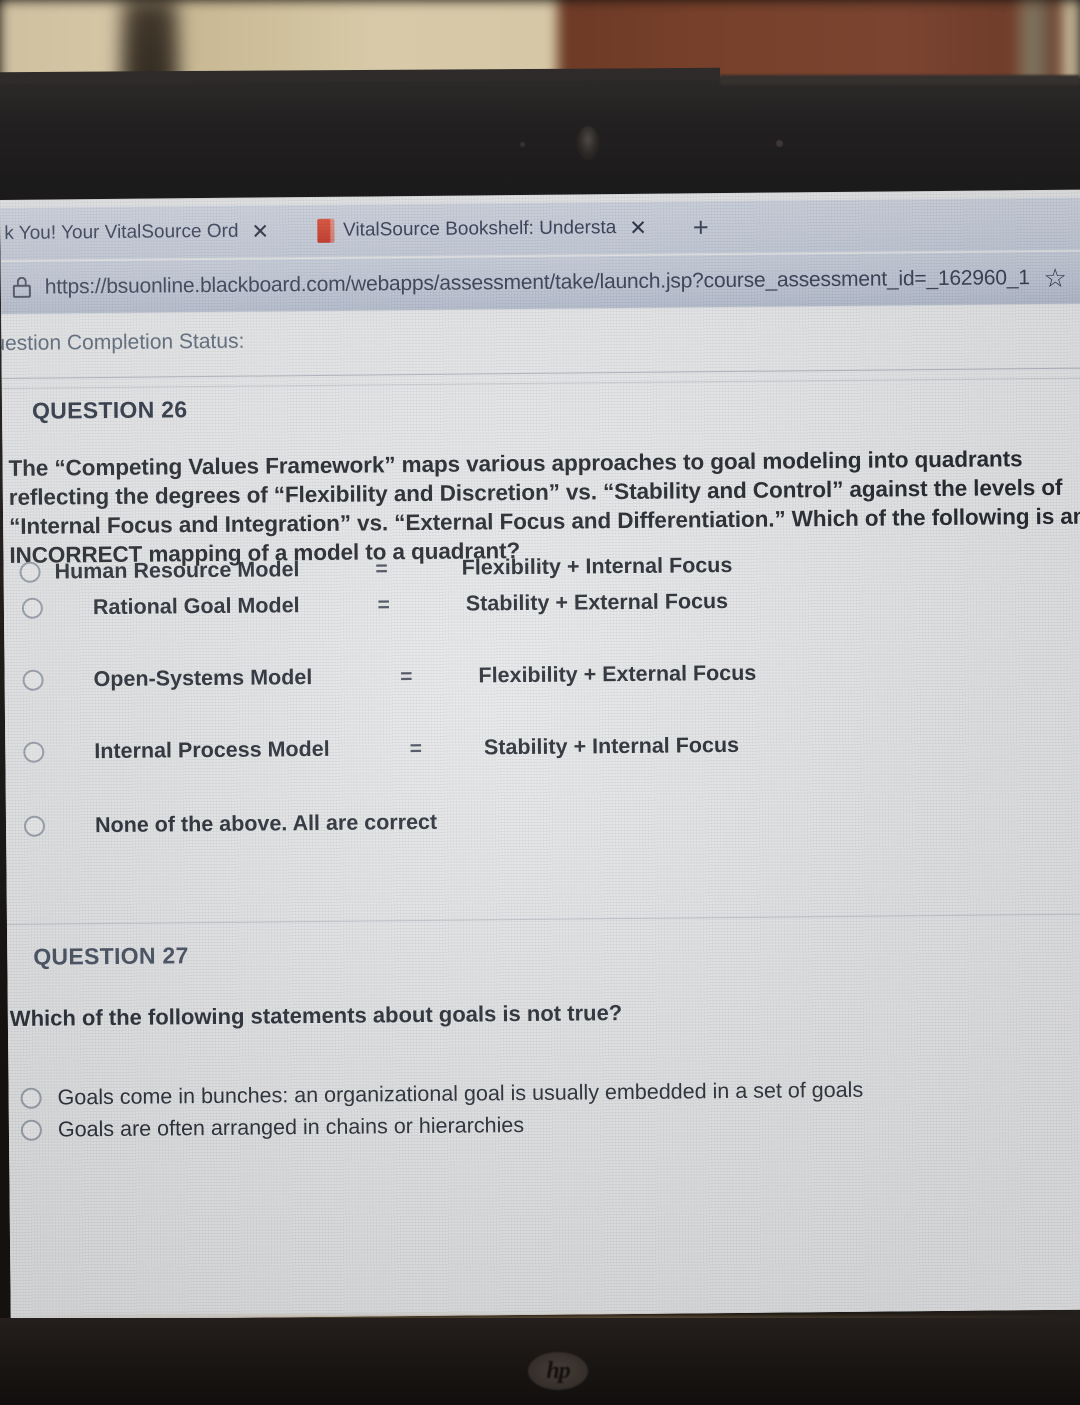  What do you see at coordinates (203, 678) in the screenshot?
I see `option-label: Open-Systems Model` at bounding box center [203, 678].